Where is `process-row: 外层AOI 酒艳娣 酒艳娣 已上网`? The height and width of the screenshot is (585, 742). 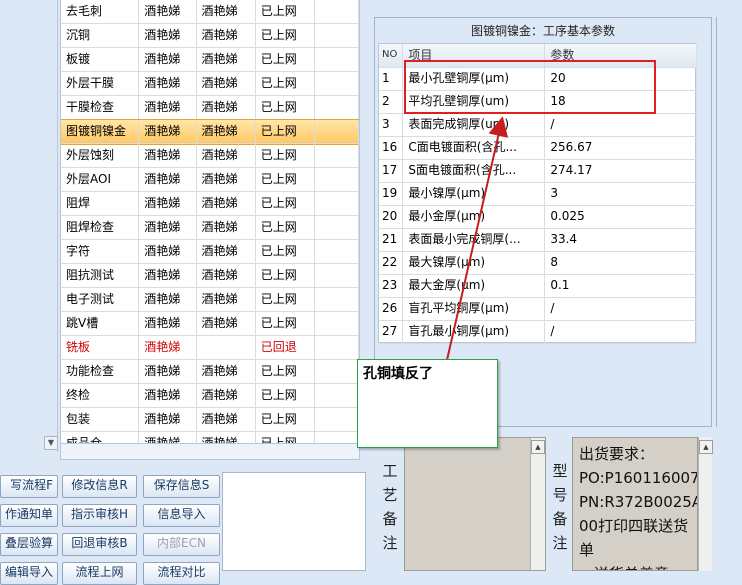
process-row: 外层AOI 酒艳娣 酒艳娣 已上网 is located at coordinates (210, 180).